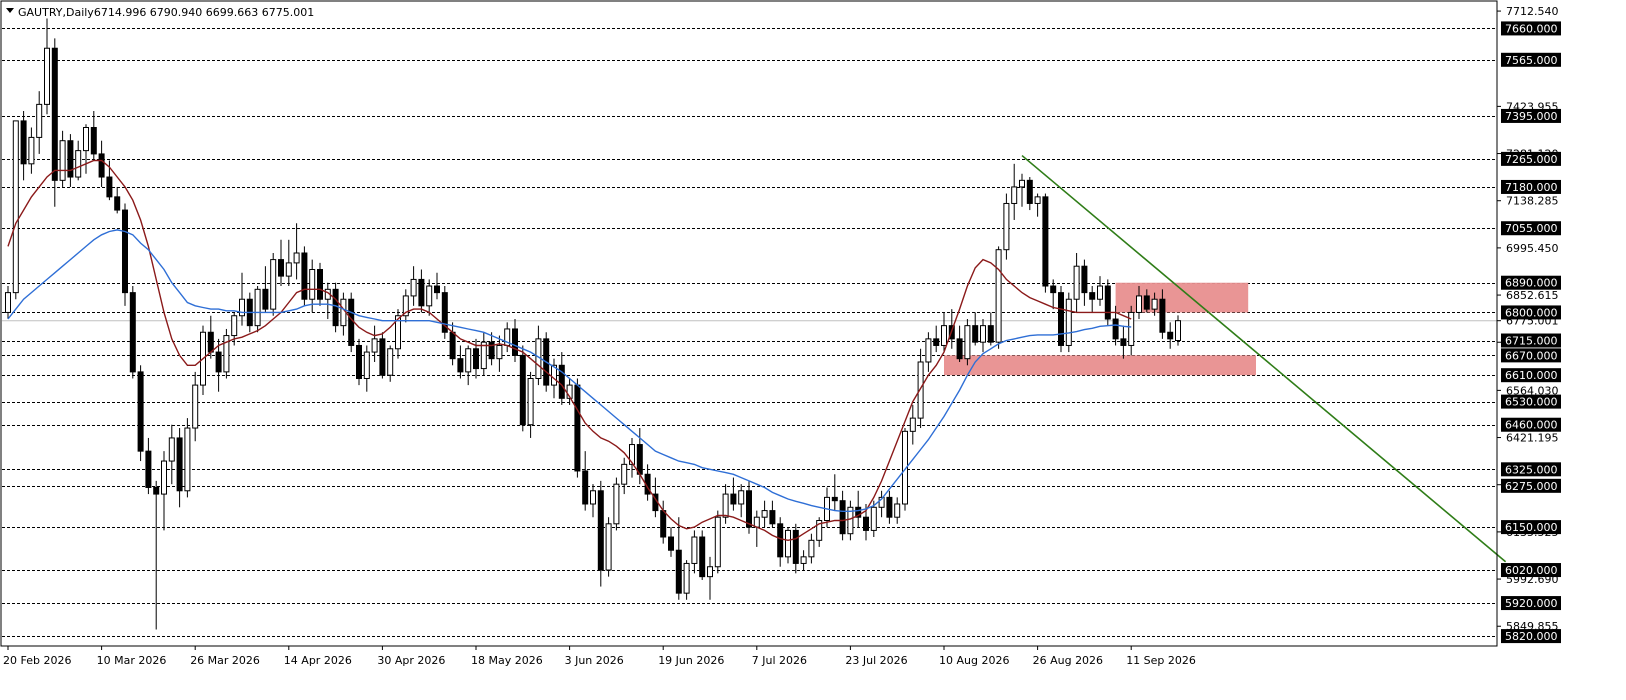 The image size is (1626, 700). I want to click on zone-rect, so click(1100, 365).